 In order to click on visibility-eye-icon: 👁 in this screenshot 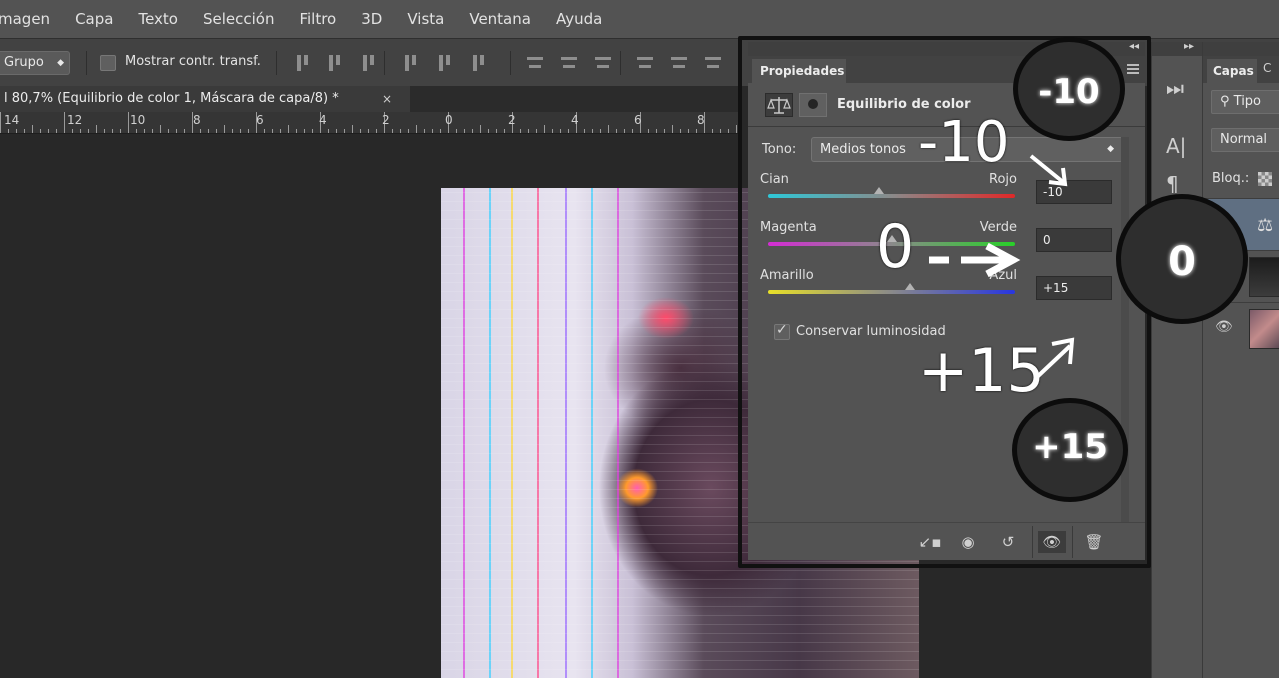, I will do `click(1224, 327)`.